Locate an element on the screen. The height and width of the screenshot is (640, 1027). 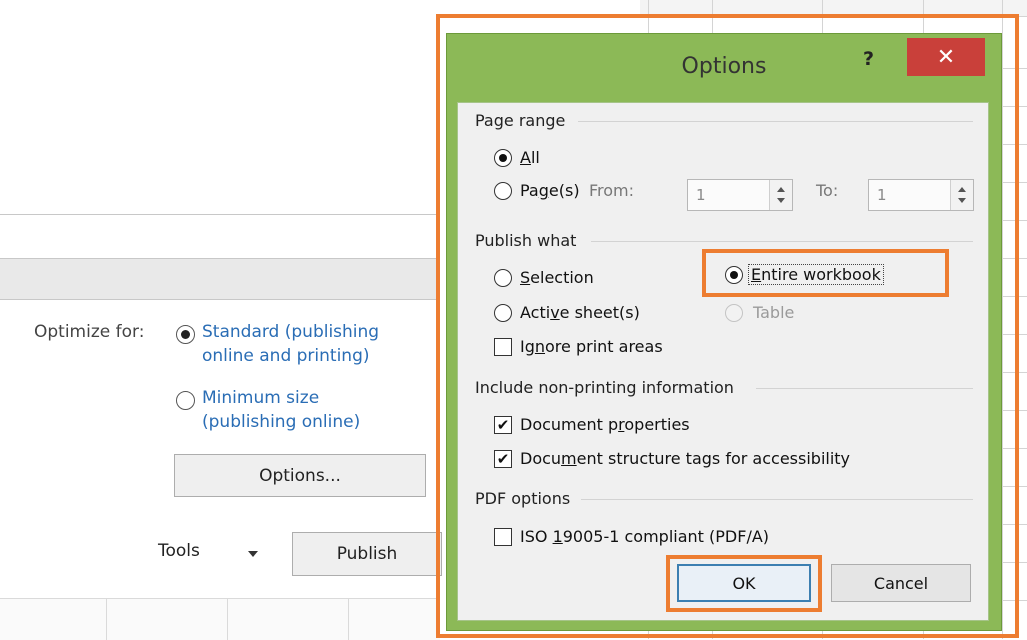
table-radio is located at coordinates (734, 313).